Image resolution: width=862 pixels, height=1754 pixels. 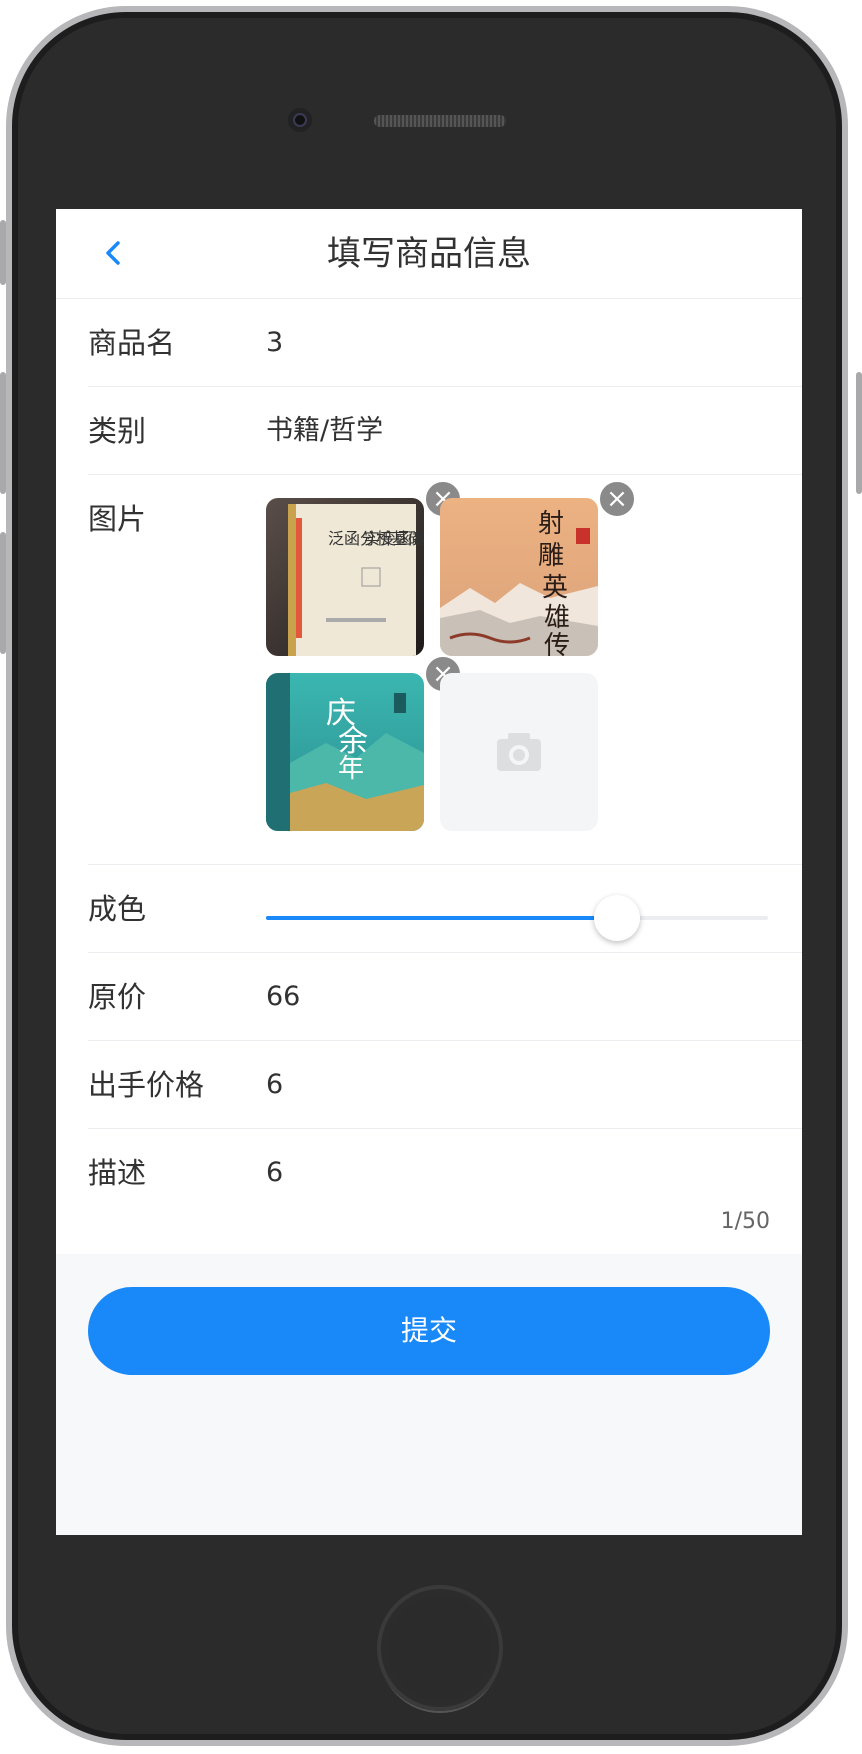 I want to click on category-label: 类别, so click(x=117, y=431).